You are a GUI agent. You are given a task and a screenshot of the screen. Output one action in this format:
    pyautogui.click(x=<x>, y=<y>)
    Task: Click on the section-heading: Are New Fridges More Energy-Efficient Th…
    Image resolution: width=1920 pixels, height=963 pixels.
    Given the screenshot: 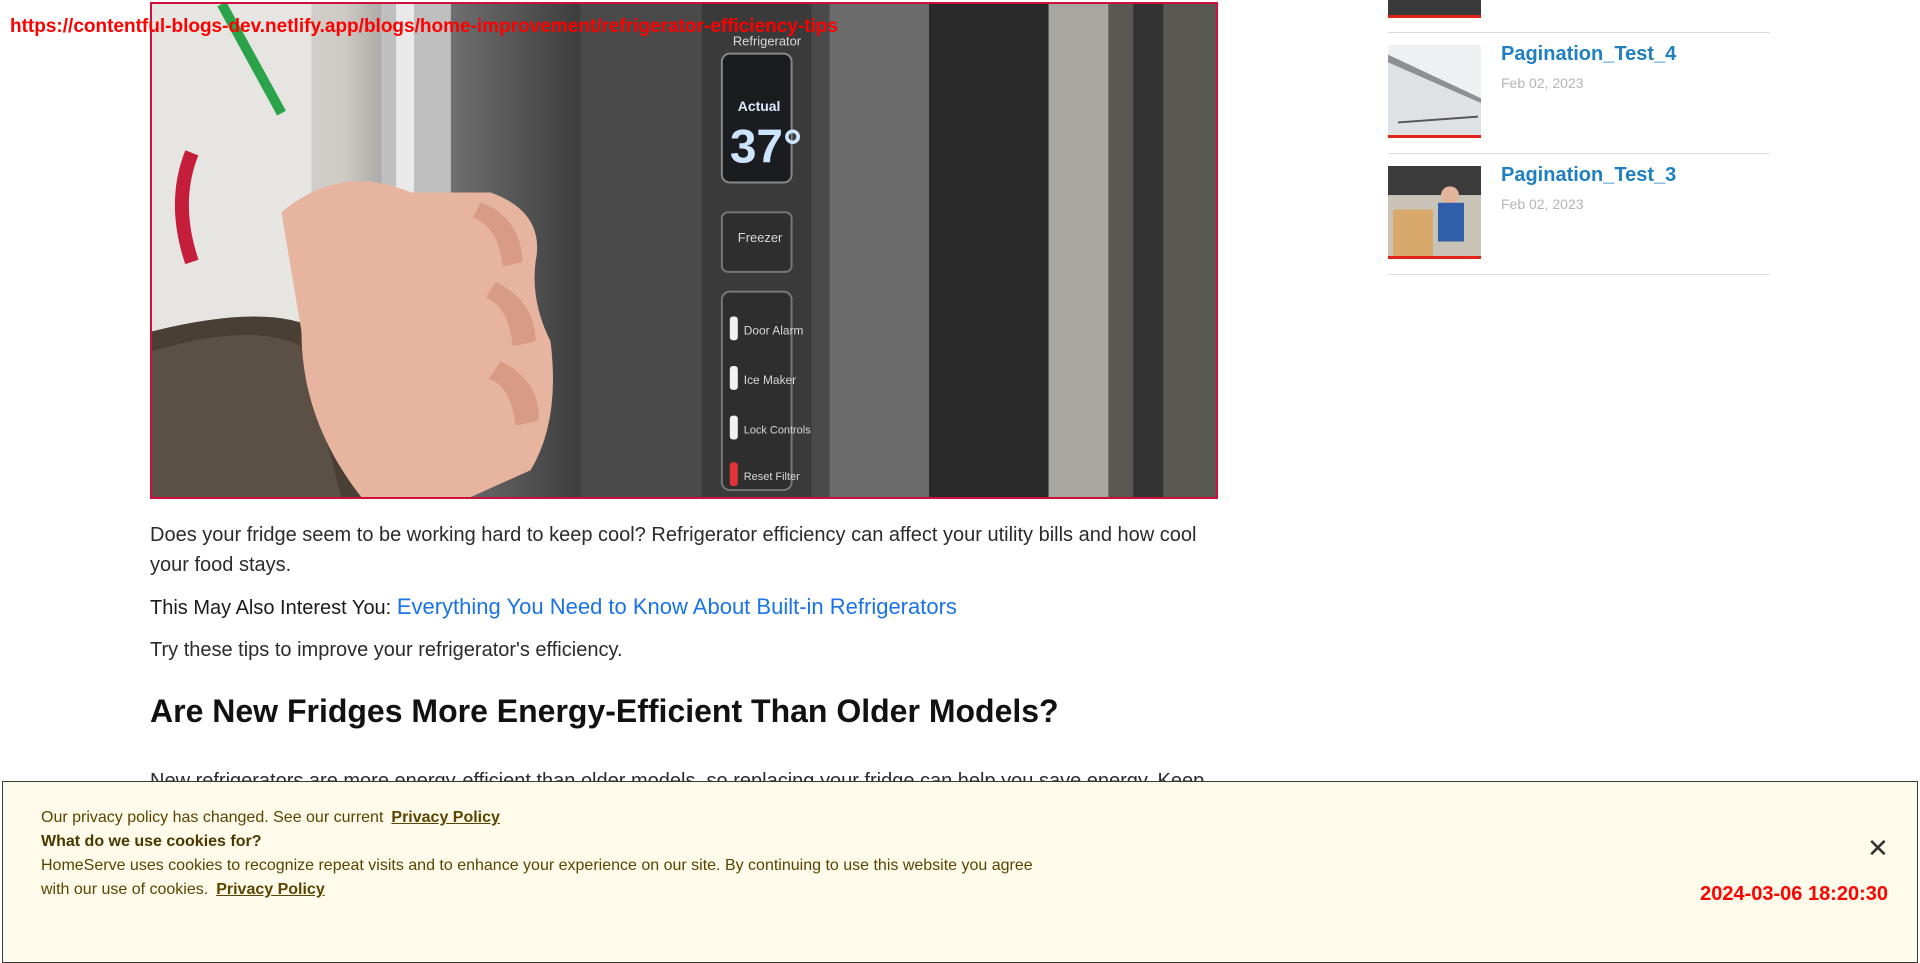 What is the action you would take?
    pyautogui.click(x=604, y=711)
    